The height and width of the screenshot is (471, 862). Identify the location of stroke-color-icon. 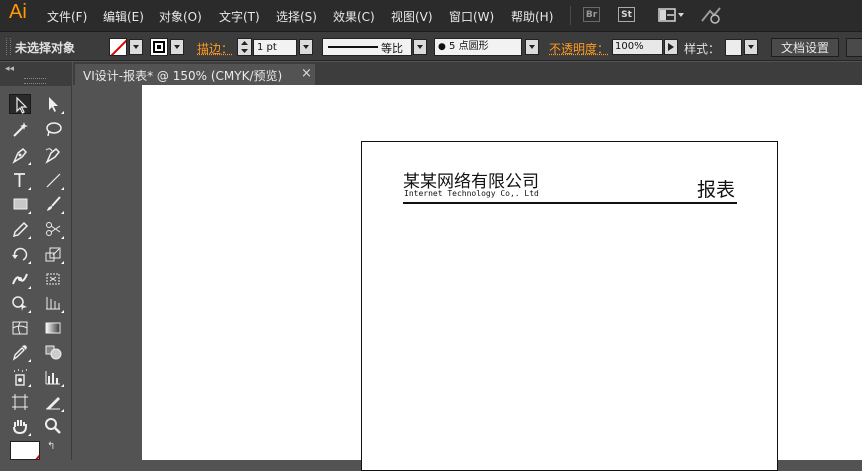
(159, 47).